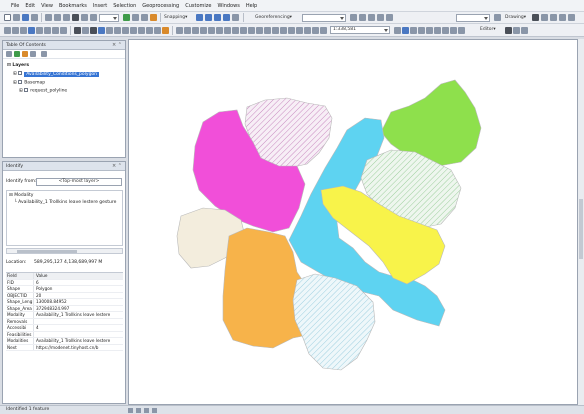 This screenshot has height=414, width=584. I want to click on straight-segment-icon, so click(524, 30).